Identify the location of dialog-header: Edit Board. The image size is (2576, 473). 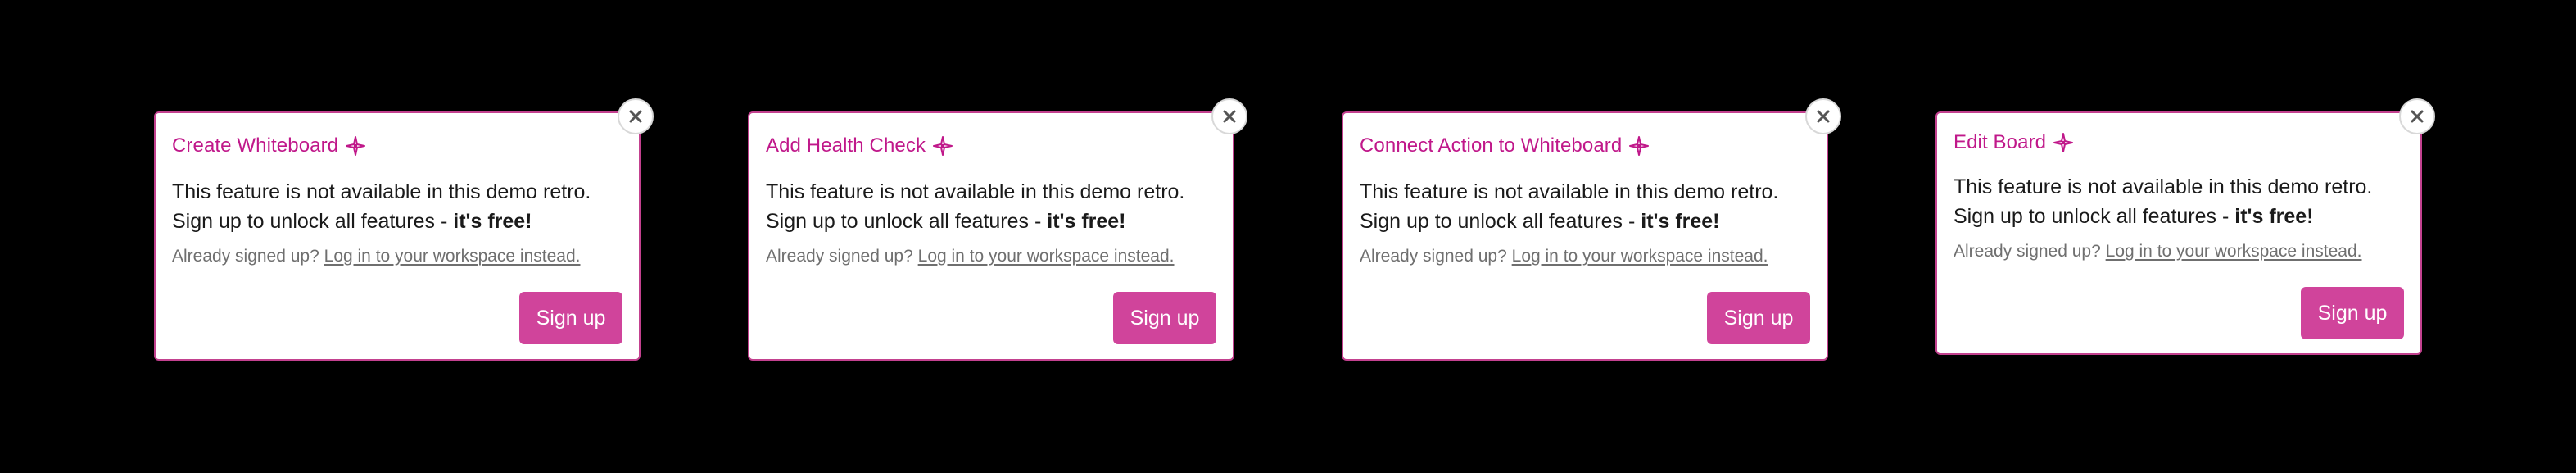
(2014, 142).